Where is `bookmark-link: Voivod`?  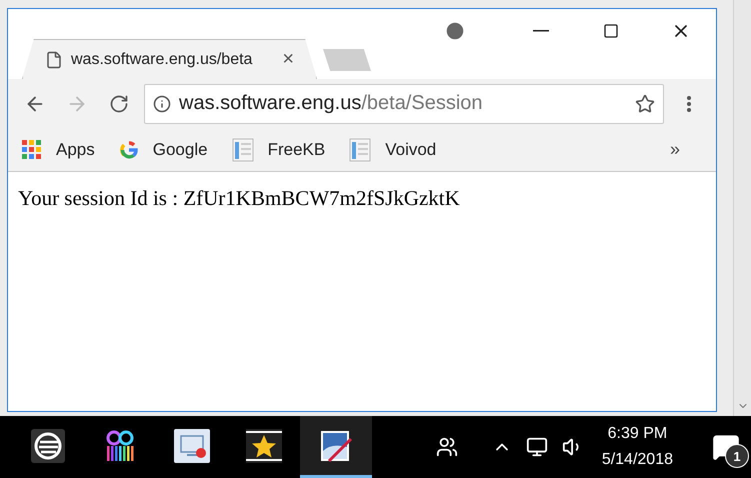
bookmark-link: Voivod is located at coordinates (392, 150).